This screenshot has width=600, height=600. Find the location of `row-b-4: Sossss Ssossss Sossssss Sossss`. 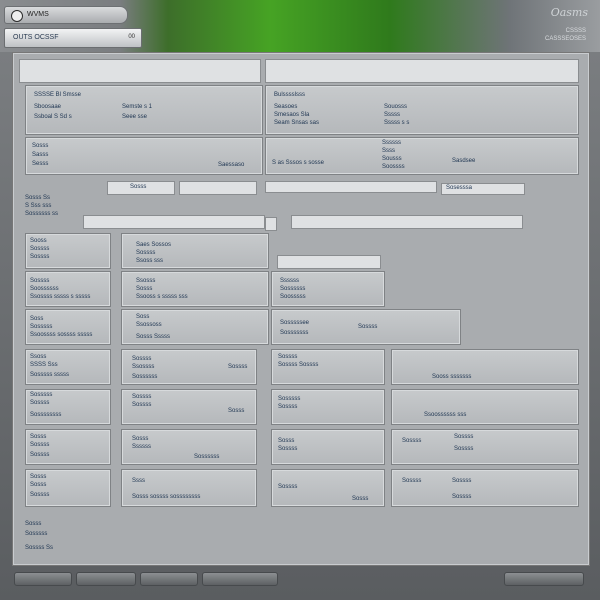

row-b-4: Sossss Ssossss Sossssss Sossss is located at coordinates (189, 367).